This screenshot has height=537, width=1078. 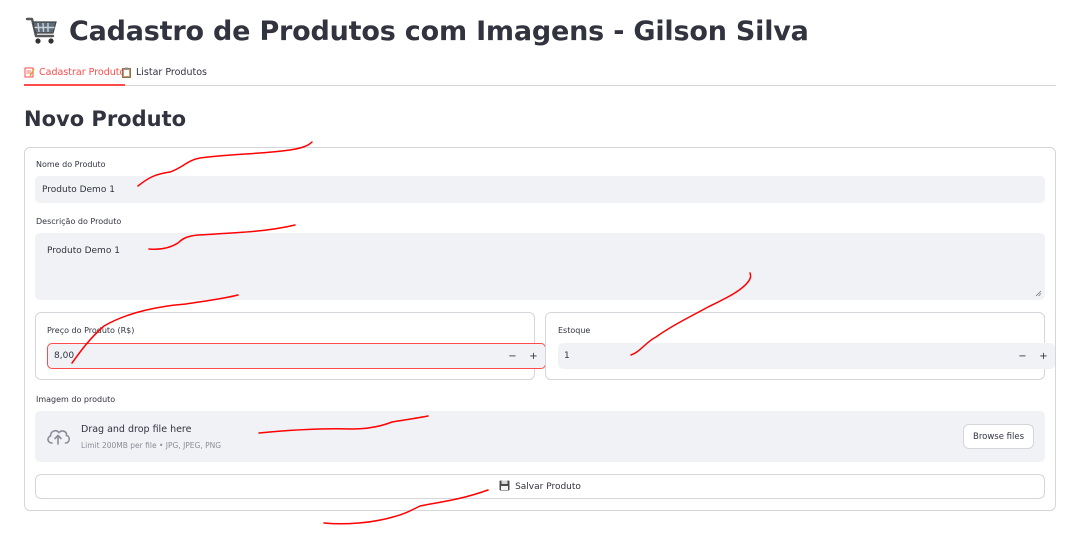 I want to click on resize-handle-icon, so click(x=1038, y=293).